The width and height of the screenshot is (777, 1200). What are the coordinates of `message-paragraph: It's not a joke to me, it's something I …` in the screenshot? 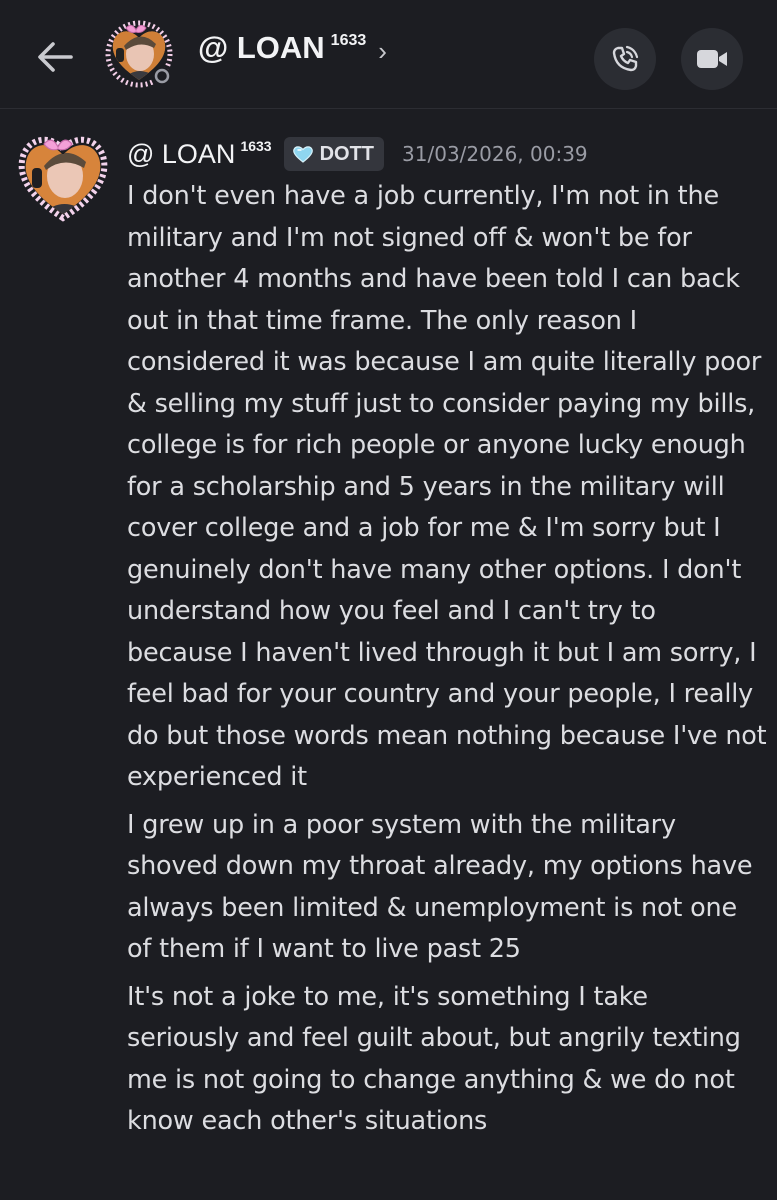 It's located at (434, 1059).